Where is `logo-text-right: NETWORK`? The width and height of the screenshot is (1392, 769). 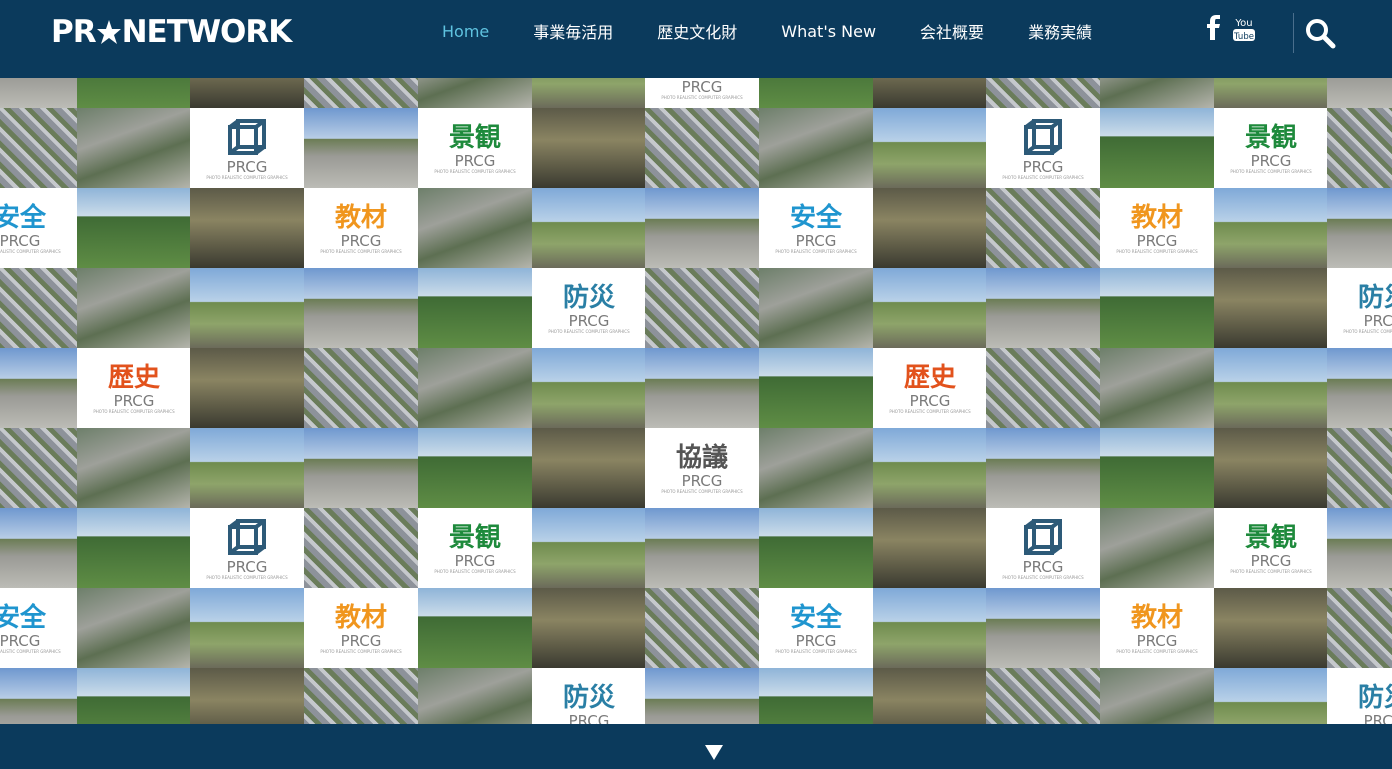
logo-text-right: NETWORK is located at coordinates (207, 32).